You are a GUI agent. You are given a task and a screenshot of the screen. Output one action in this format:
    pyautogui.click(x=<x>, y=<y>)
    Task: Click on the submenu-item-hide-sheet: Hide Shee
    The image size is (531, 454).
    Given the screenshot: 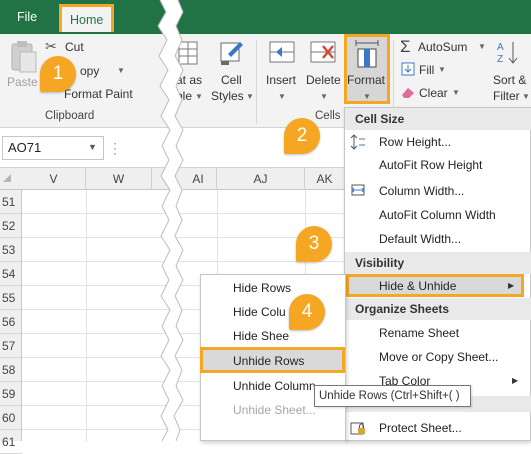 What is the action you would take?
    pyautogui.click(x=261, y=336)
    